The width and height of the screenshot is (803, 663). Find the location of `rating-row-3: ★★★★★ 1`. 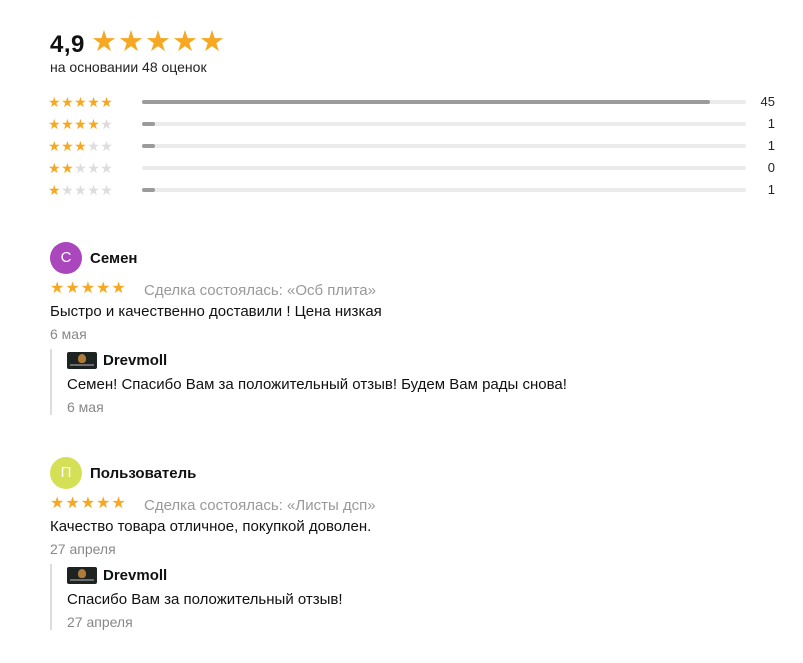

rating-row-3: ★★★★★ 1 is located at coordinates (413, 147).